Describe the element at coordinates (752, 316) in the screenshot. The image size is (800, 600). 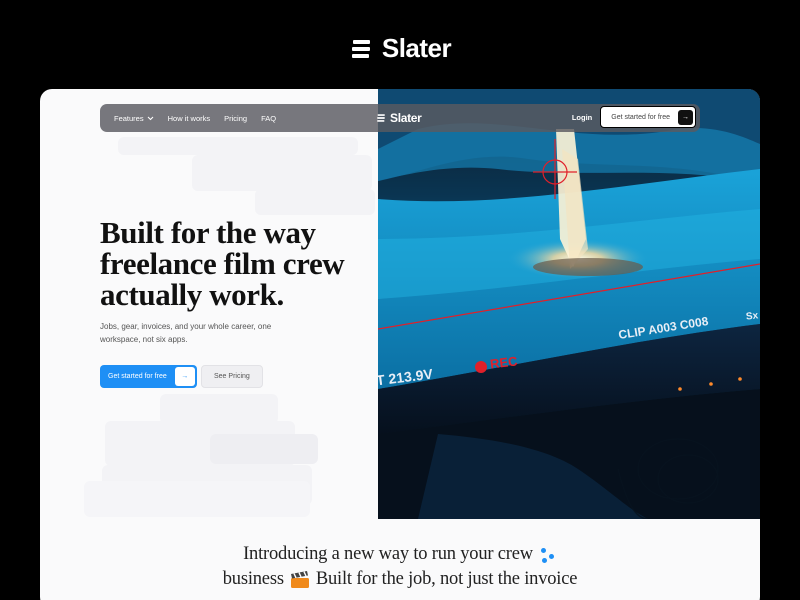
I see `corner-label: Sx` at that location.